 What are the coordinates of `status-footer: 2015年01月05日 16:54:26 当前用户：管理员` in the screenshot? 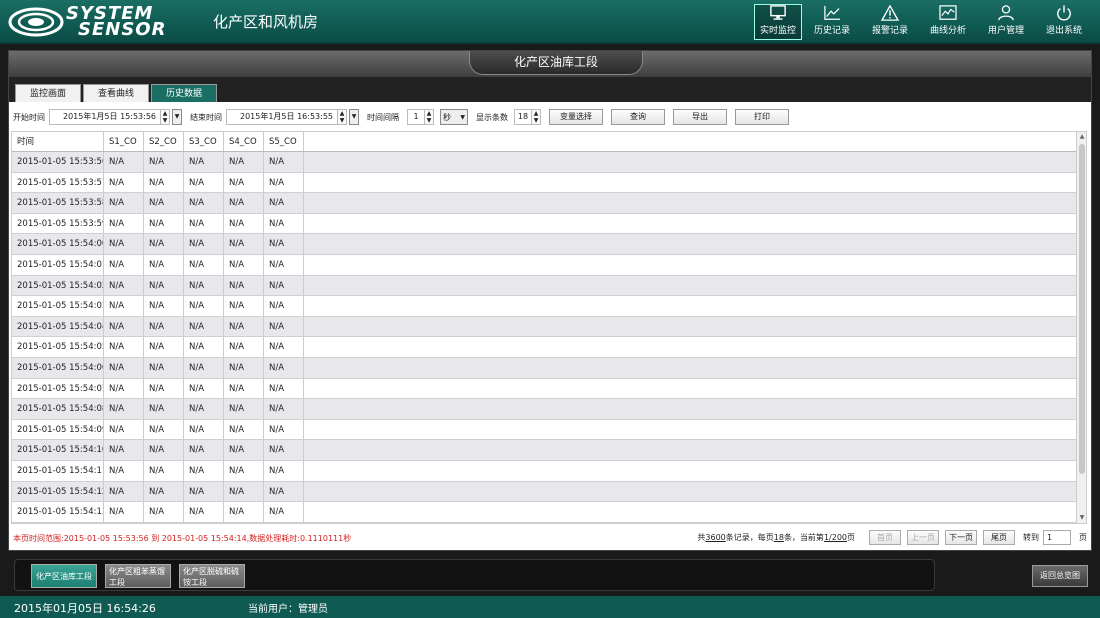 It's located at (550, 607).